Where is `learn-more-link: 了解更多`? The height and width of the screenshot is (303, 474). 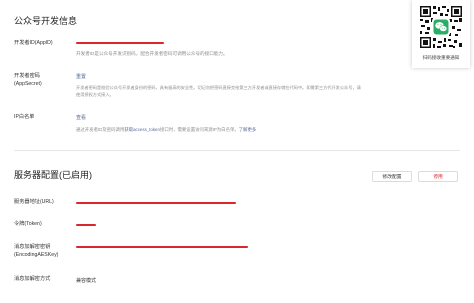
learn-more-link: 了解更多 is located at coordinates (248, 129).